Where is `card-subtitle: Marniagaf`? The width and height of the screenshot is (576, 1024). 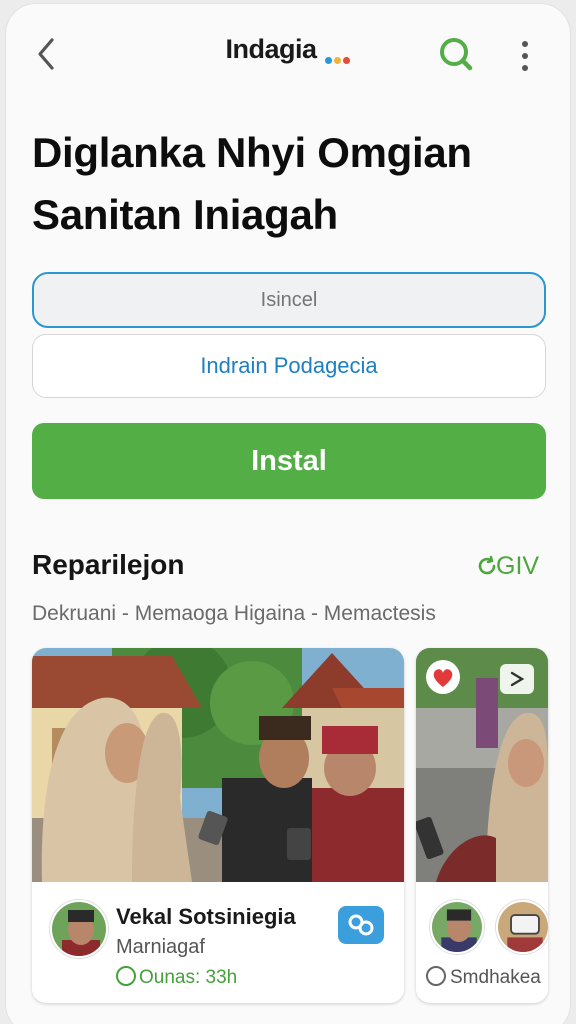
card-subtitle: Marniagaf is located at coordinates (160, 947).